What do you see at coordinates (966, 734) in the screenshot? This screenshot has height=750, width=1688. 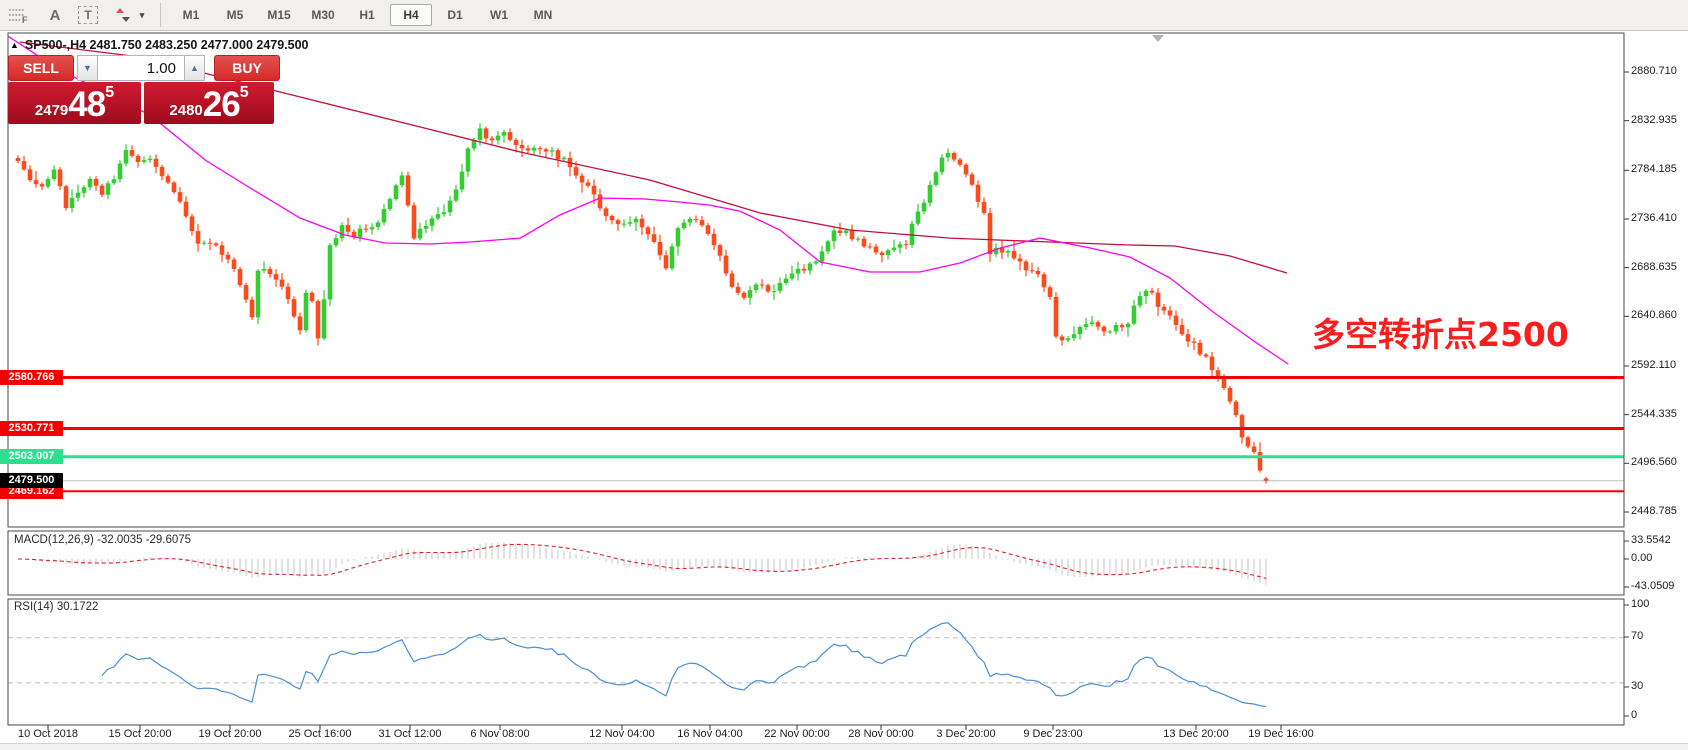 I see `time-axis-label: 3 Dec 20:00` at bounding box center [966, 734].